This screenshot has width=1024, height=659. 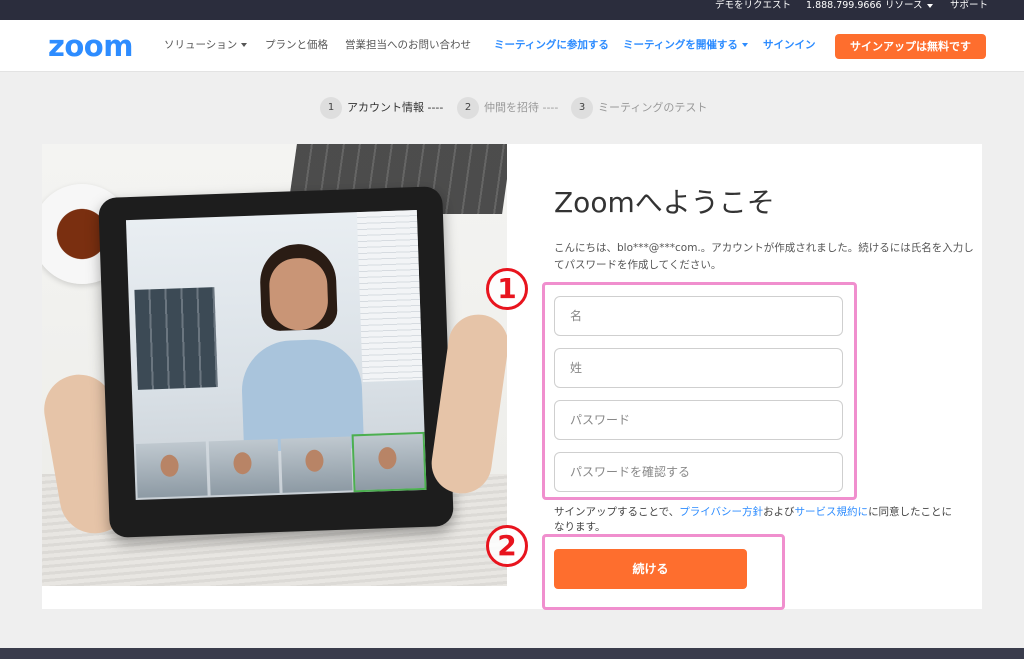 What do you see at coordinates (779, 512) in the screenshot?
I see `terms-and: および` at bounding box center [779, 512].